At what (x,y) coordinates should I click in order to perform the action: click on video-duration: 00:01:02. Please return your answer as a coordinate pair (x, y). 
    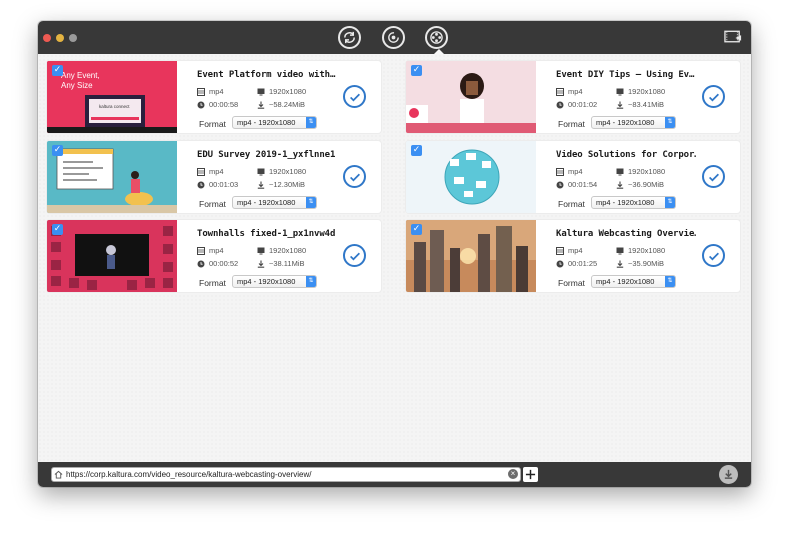
    Looking at the image, I should click on (583, 104).